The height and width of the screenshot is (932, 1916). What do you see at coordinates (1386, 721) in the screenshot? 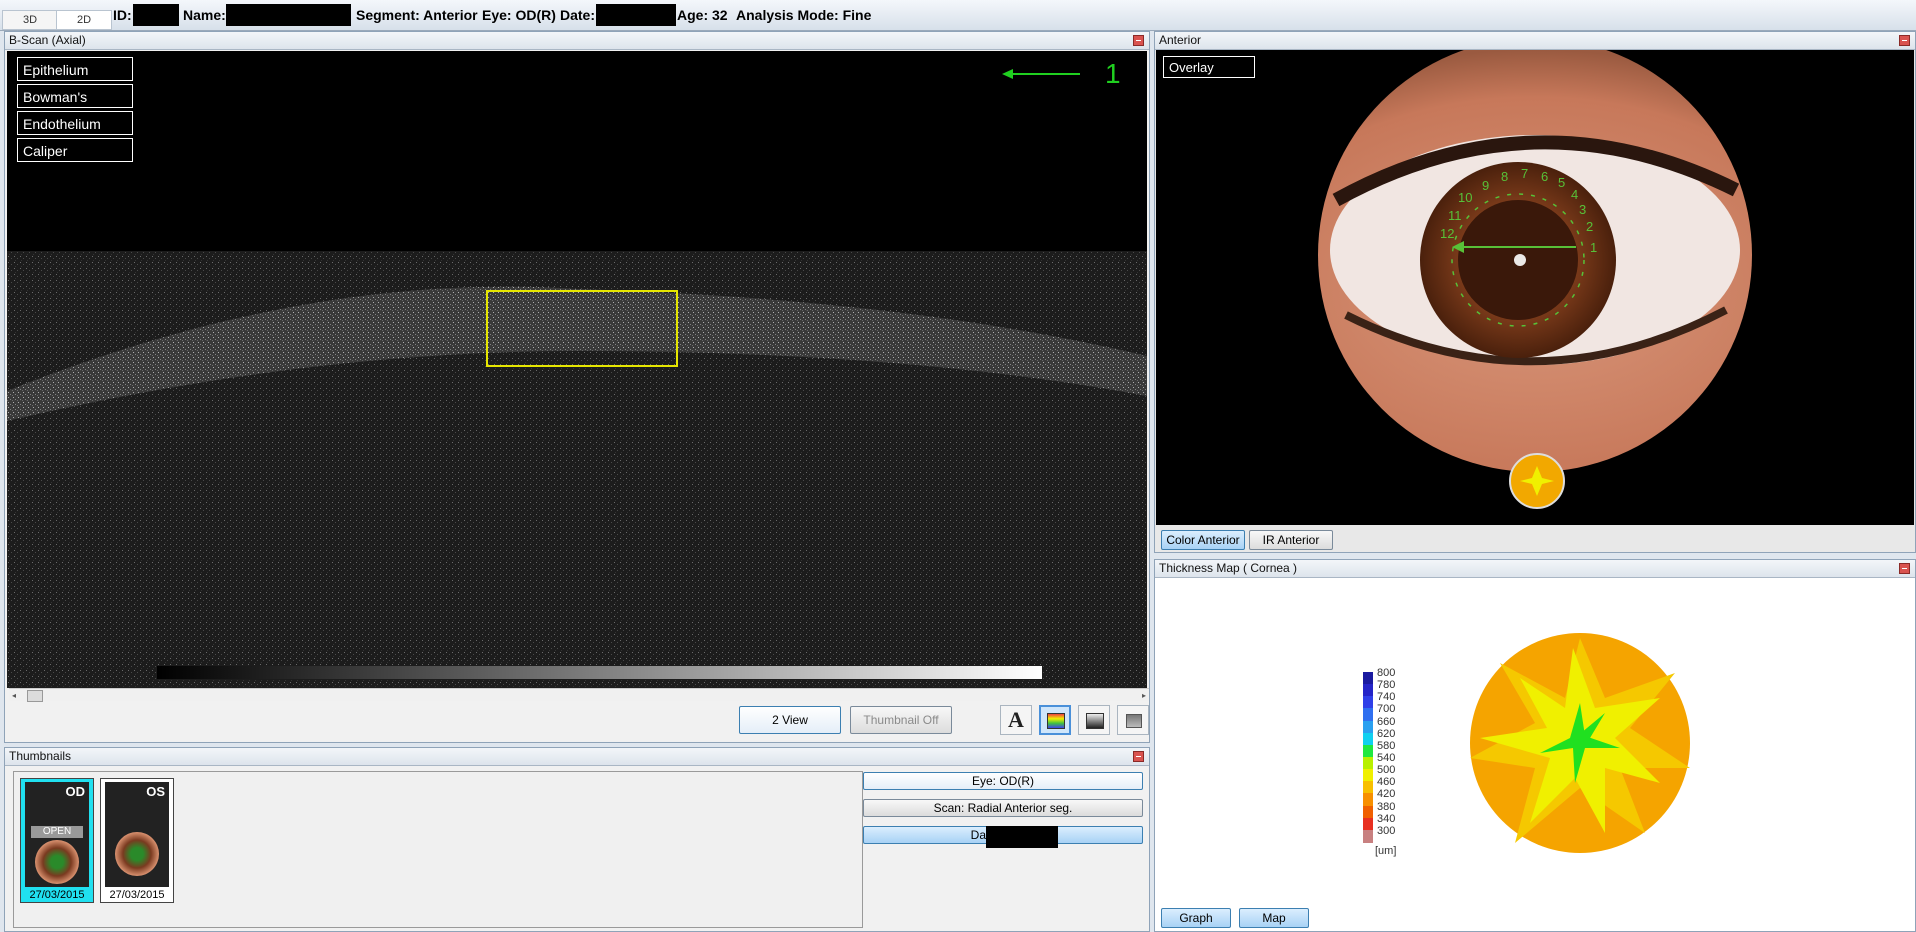
I see `legend-label: 660` at bounding box center [1386, 721].